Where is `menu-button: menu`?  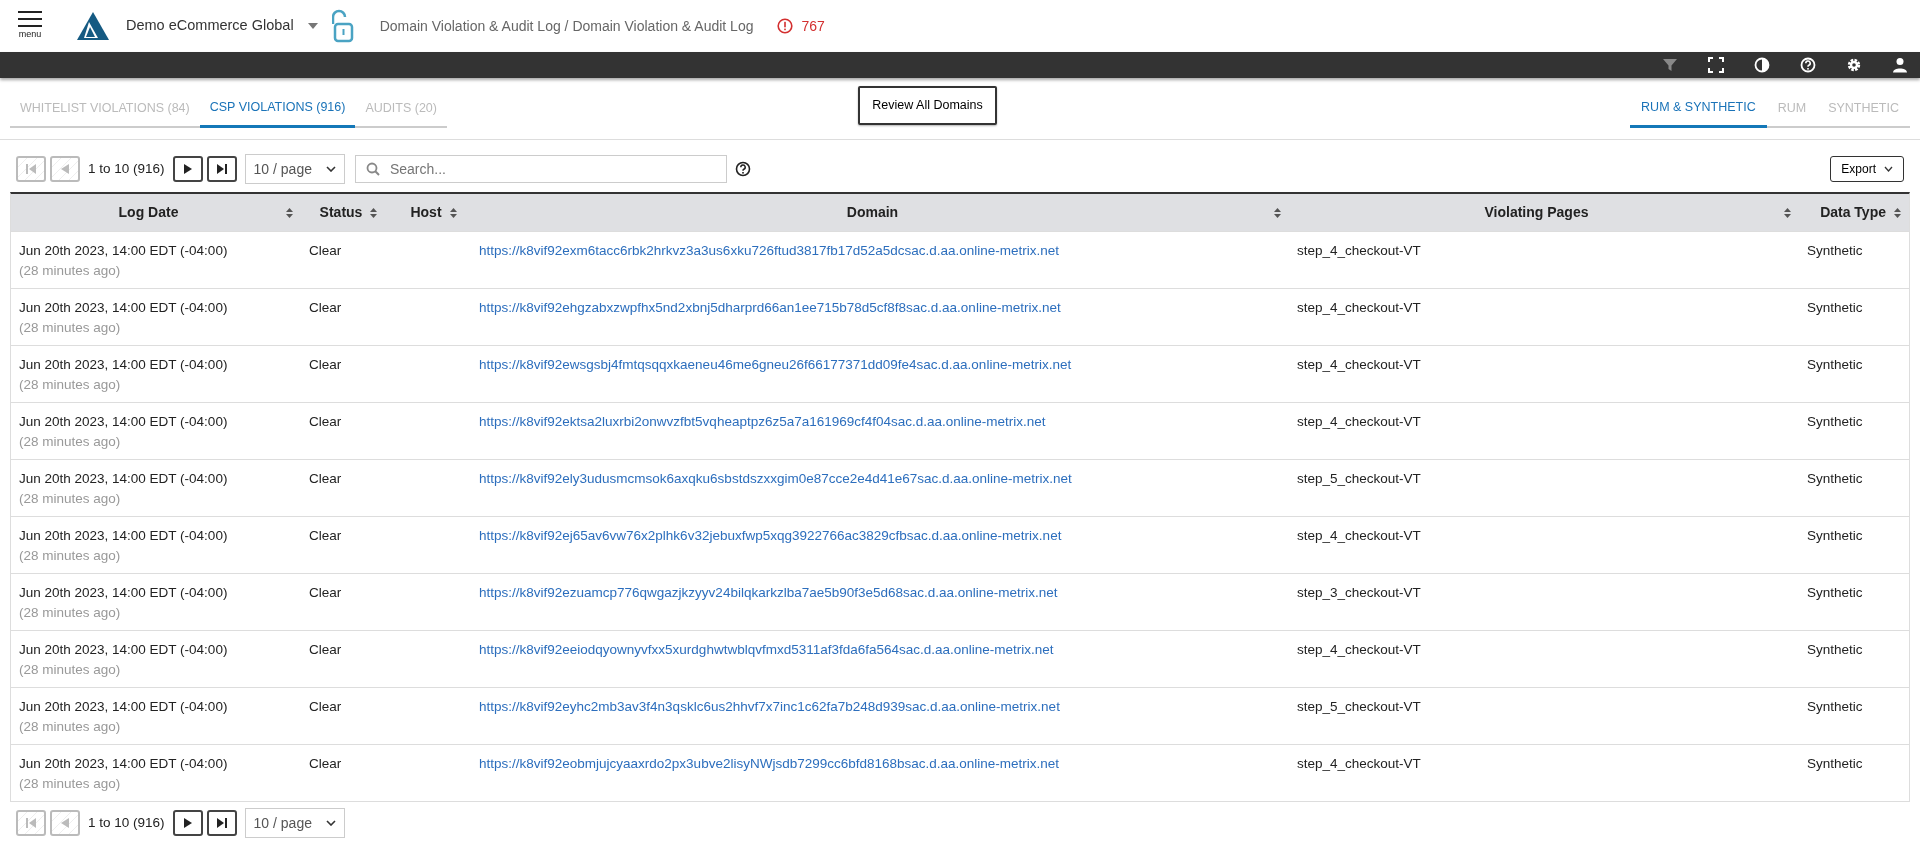
menu-button: menu is located at coordinates (30, 26).